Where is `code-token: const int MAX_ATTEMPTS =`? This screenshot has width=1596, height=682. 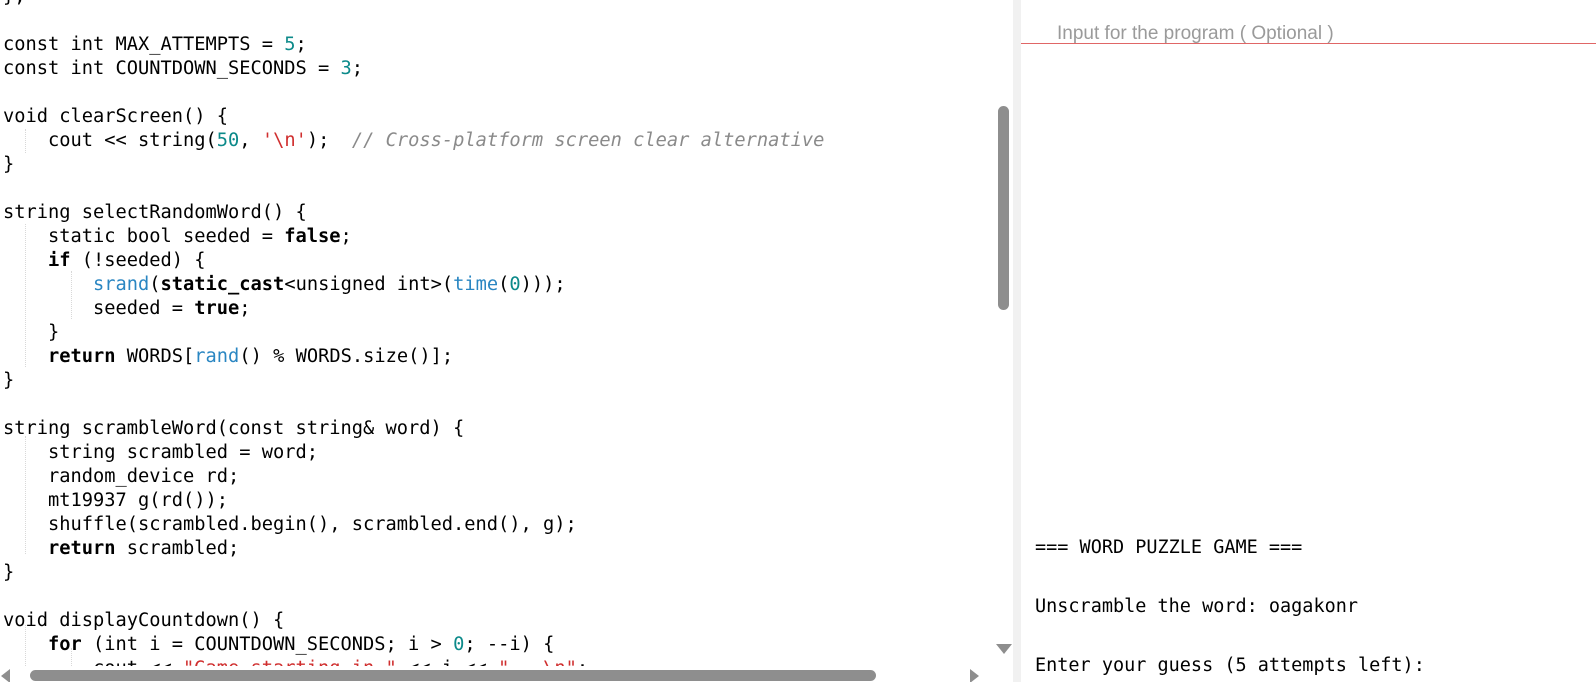
code-token: const int MAX_ATTEMPTS = is located at coordinates (144, 44).